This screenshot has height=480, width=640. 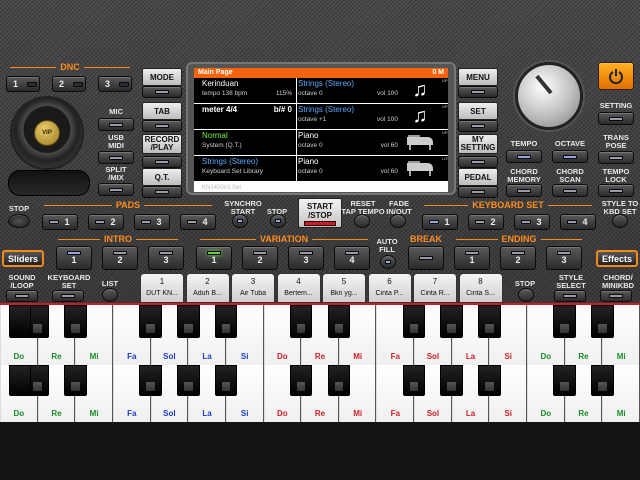 What do you see at coordinates (524, 156) in the screenshot?
I see `tempo-button` at bounding box center [524, 156].